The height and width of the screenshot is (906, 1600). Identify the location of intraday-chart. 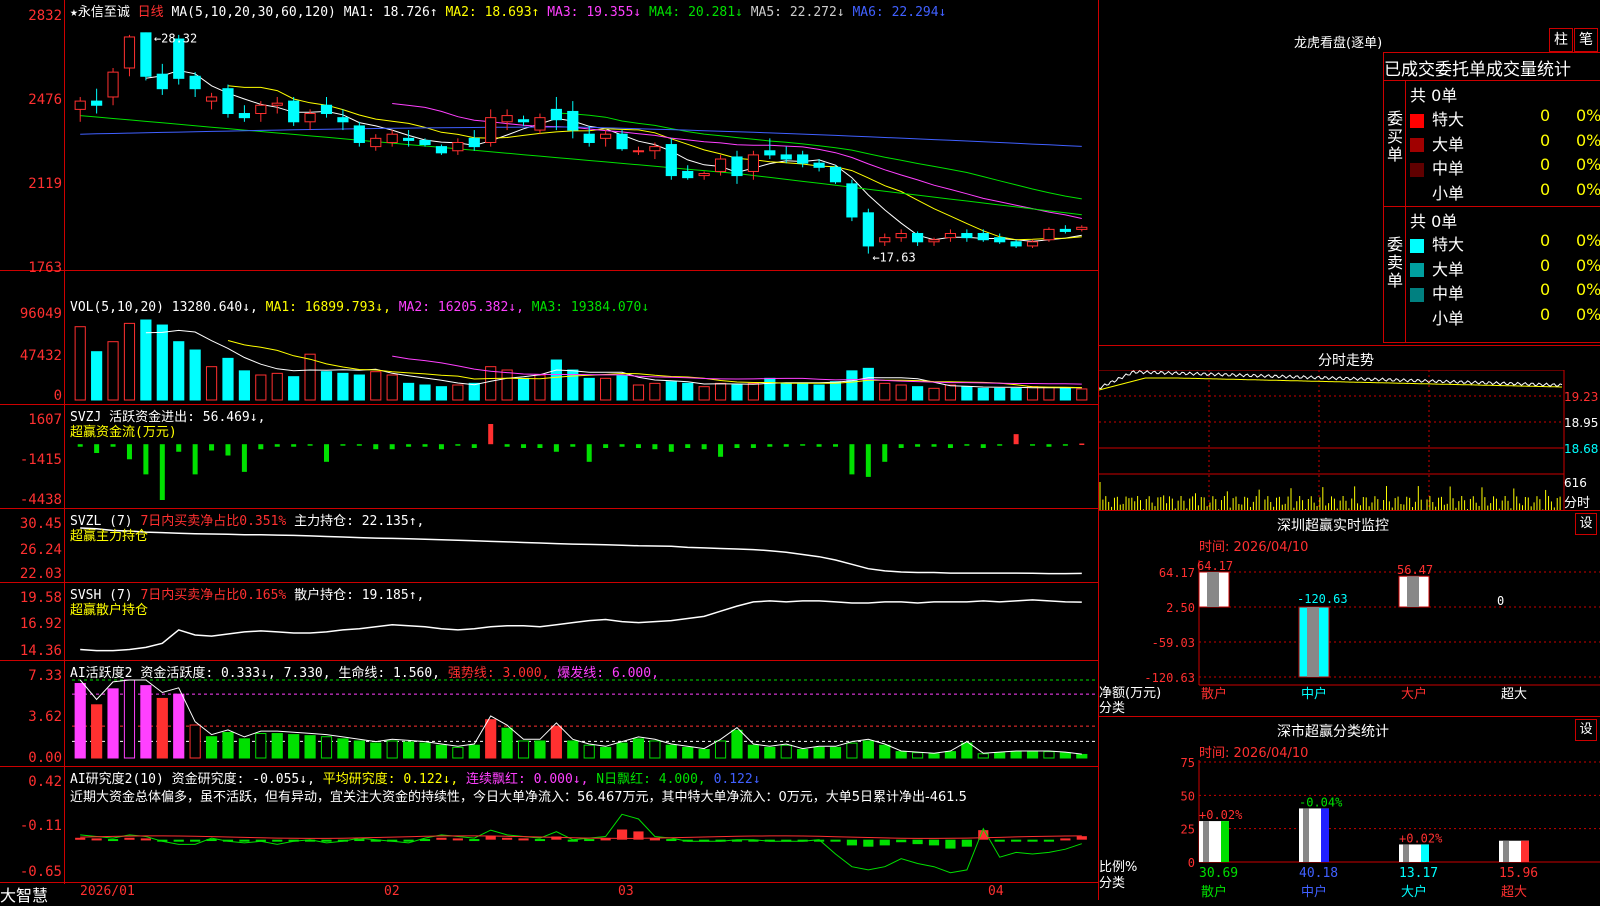
(1334, 441).